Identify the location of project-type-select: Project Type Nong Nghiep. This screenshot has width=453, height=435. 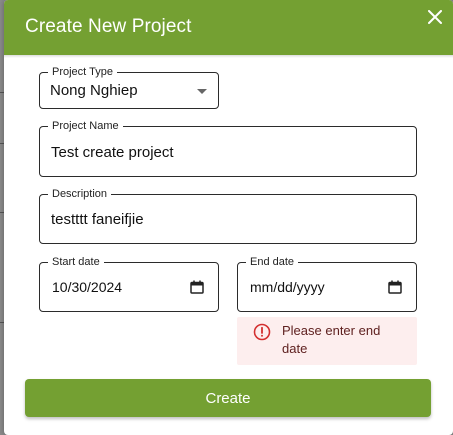
(129, 87).